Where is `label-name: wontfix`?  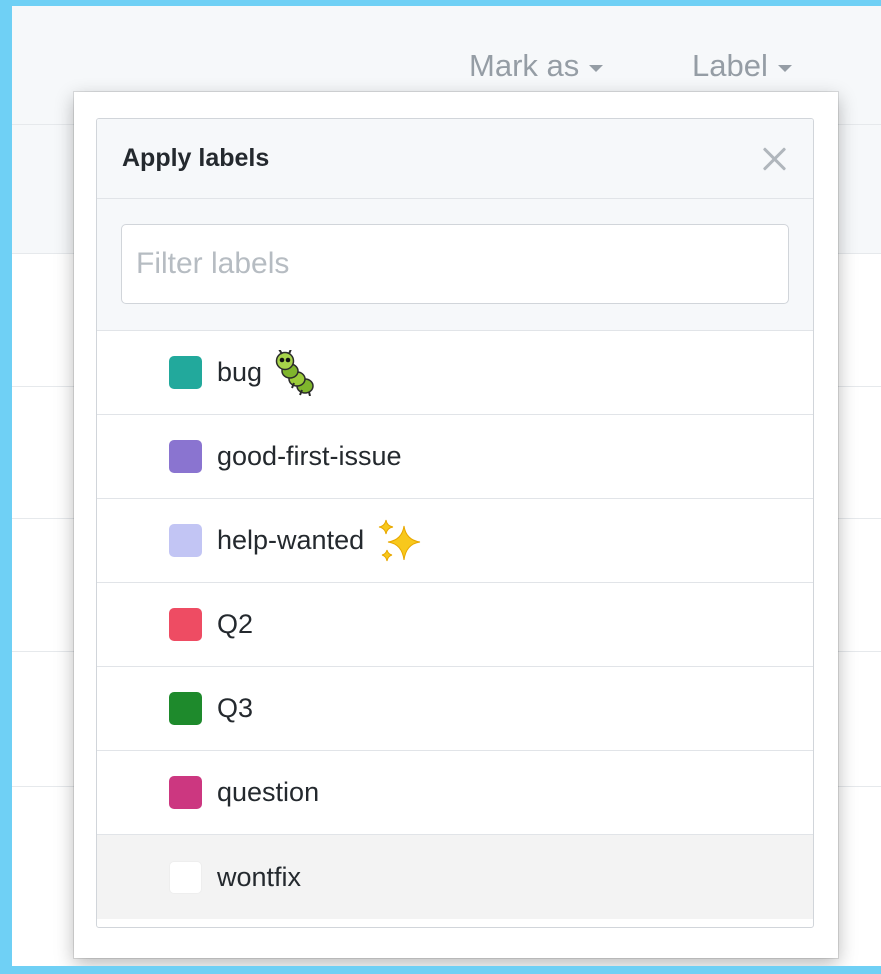 label-name: wontfix is located at coordinates (259, 876).